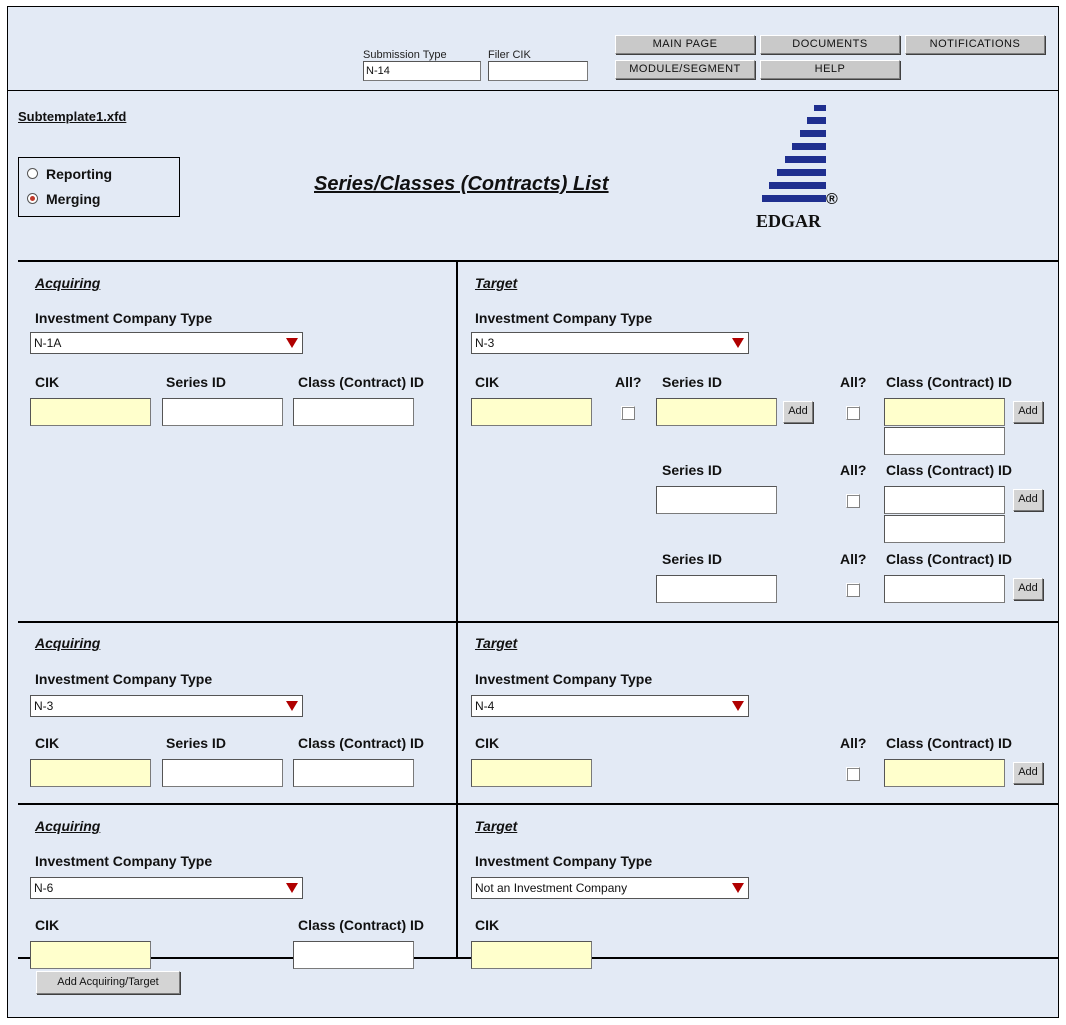 The image size is (1066, 1025). Describe the element at coordinates (79, 174) in the screenshot. I see `reporting-label: Reporting` at that location.